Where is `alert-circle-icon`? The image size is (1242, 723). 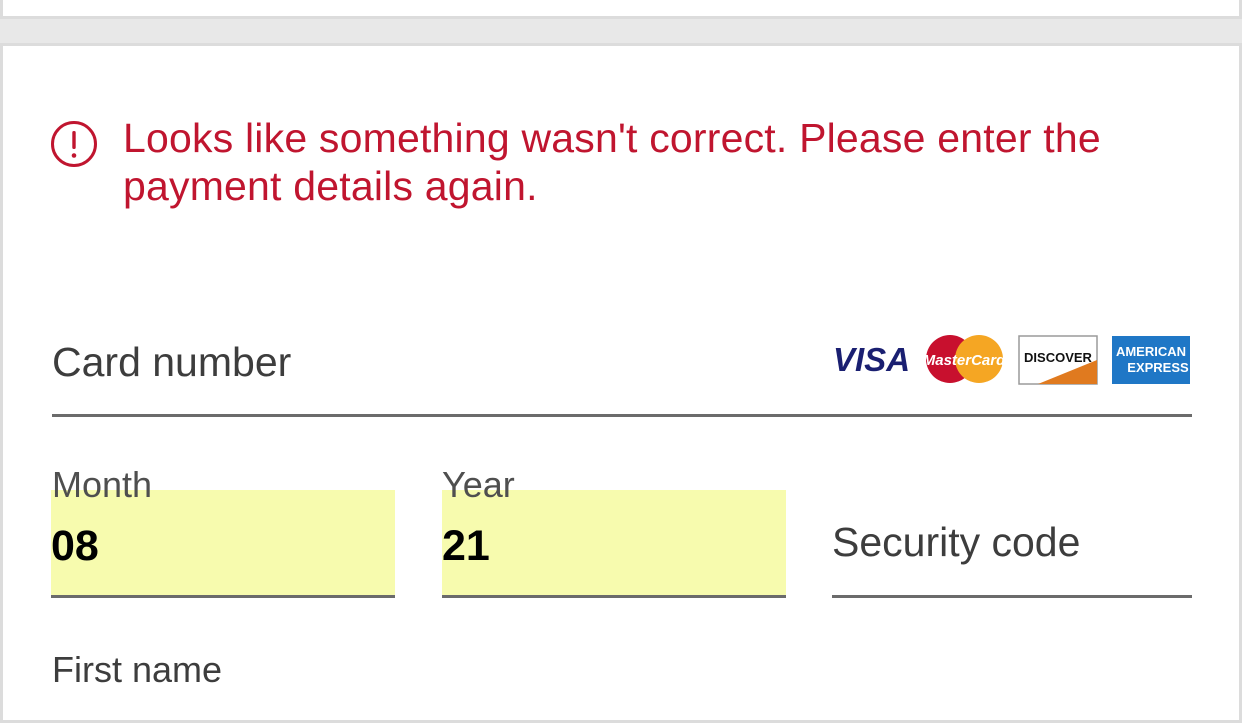 alert-circle-icon is located at coordinates (74, 144).